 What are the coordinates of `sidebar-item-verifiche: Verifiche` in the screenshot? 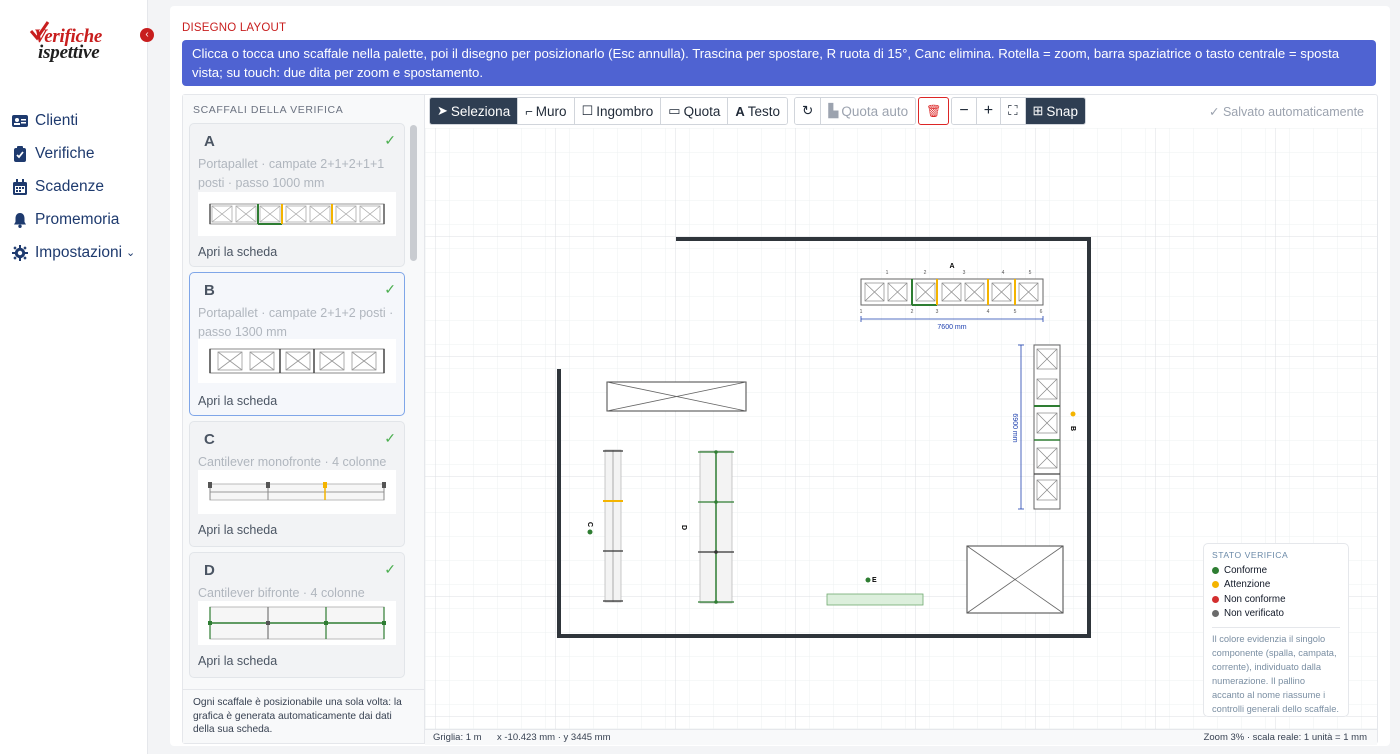 It's located at (73, 153).